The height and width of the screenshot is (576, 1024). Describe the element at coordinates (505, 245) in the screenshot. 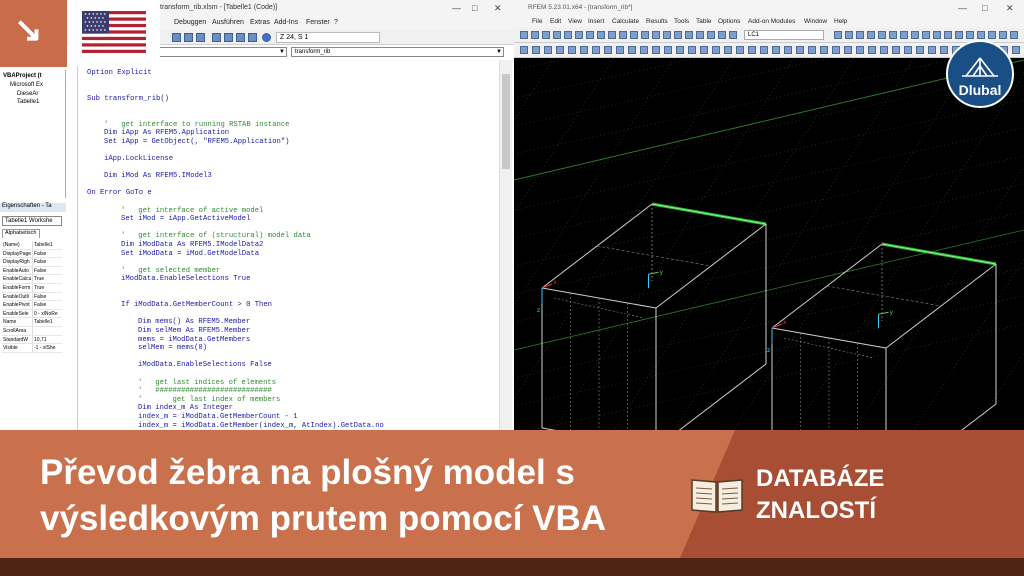

I see `code-scrollbar` at that location.